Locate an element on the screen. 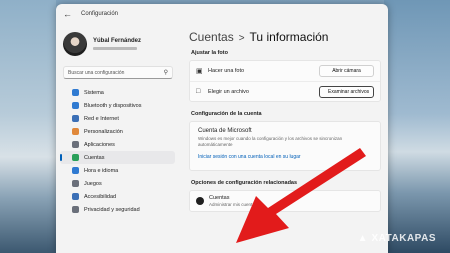 Image resolution: width=450 pixels, height=253 pixels. window-title: Configuración is located at coordinates (100, 14).